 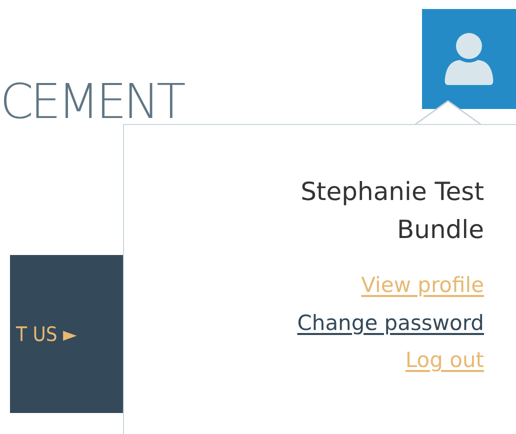 I want to click on user-icon, so click(x=469, y=59).